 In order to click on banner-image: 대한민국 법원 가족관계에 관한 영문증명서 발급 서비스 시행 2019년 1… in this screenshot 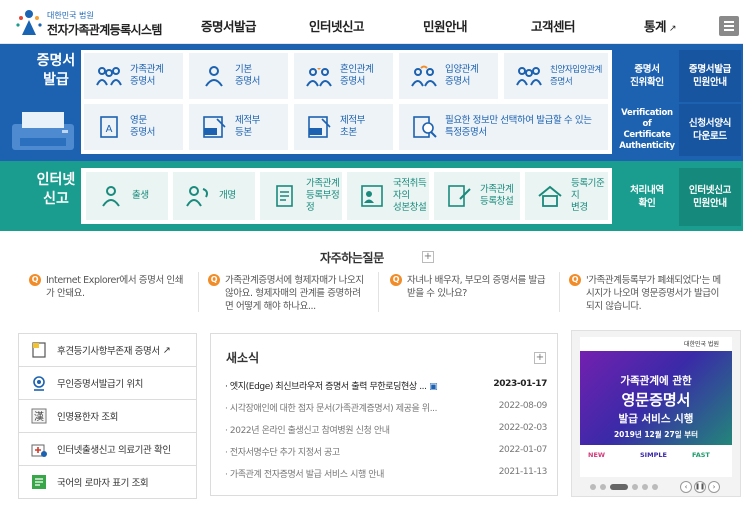, I will do `click(656, 407)`.